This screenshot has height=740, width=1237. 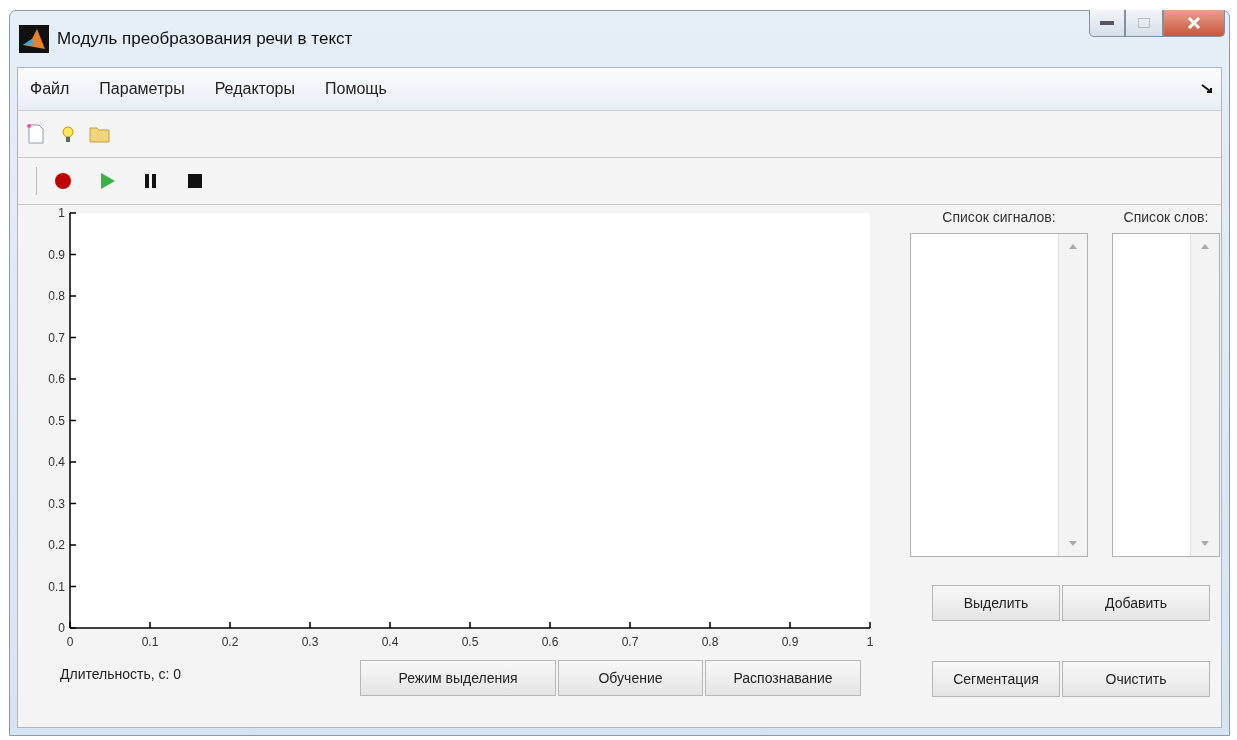 What do you see at coordinates (56, 420) in the screenshot?
I see `y-tick-label: 0.5` at bounding box center [56, 420].